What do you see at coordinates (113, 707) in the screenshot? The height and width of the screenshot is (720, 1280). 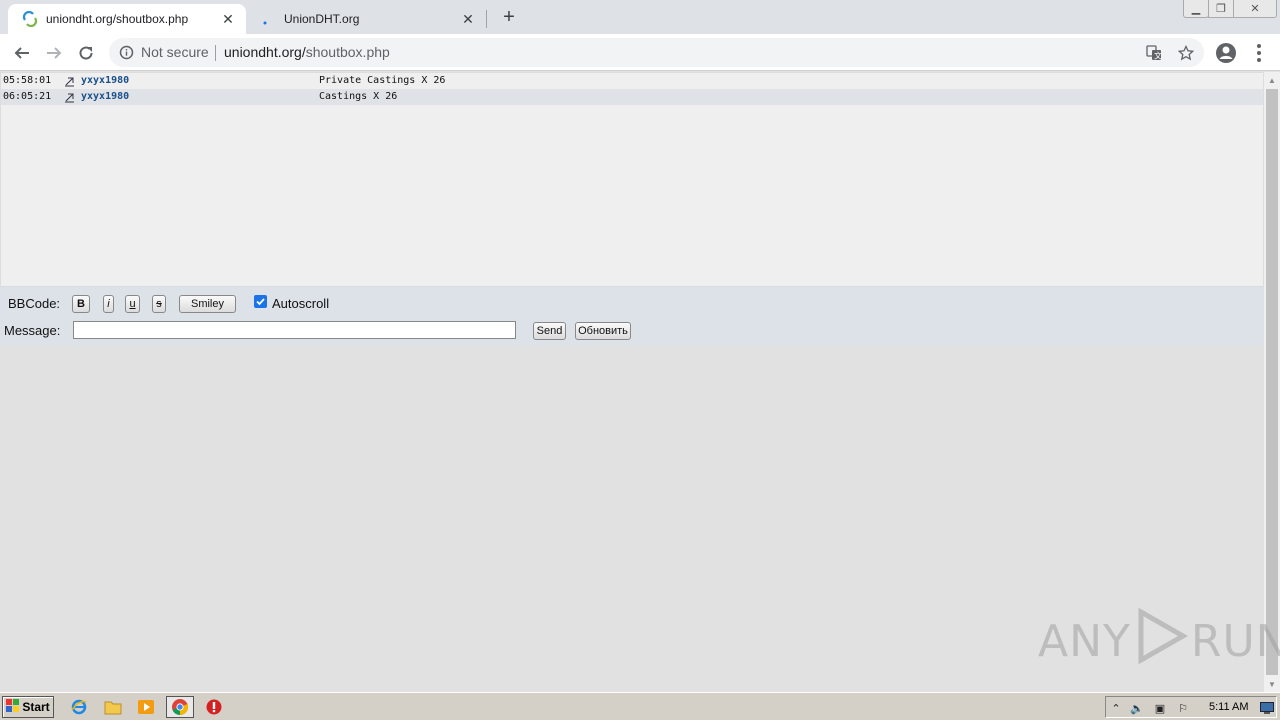 I see `folder-icon` at bounding box center [113, 707].